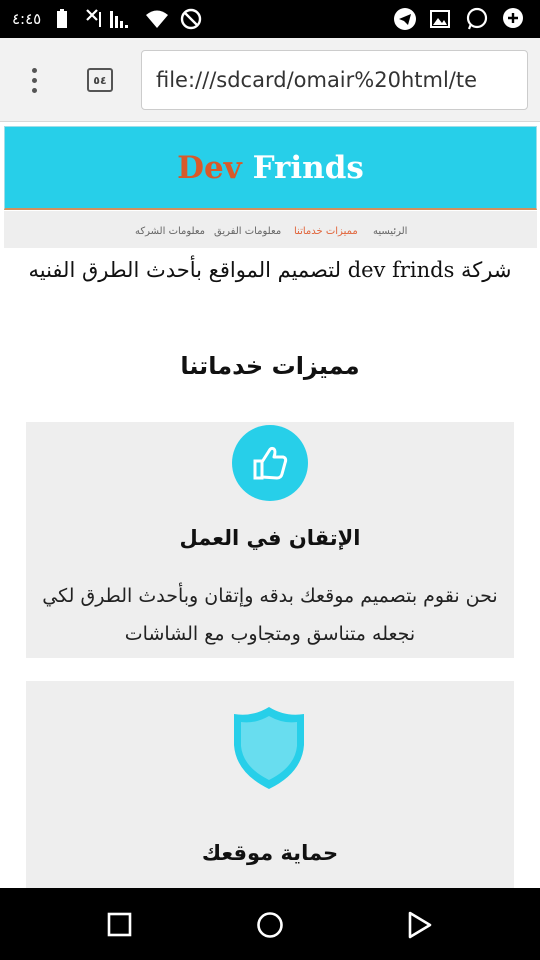 The image size is (540, 960). What do you see at coordinates (440, 19) in the screenshot?
I see `image-icon` at bounding box center [440, 19].